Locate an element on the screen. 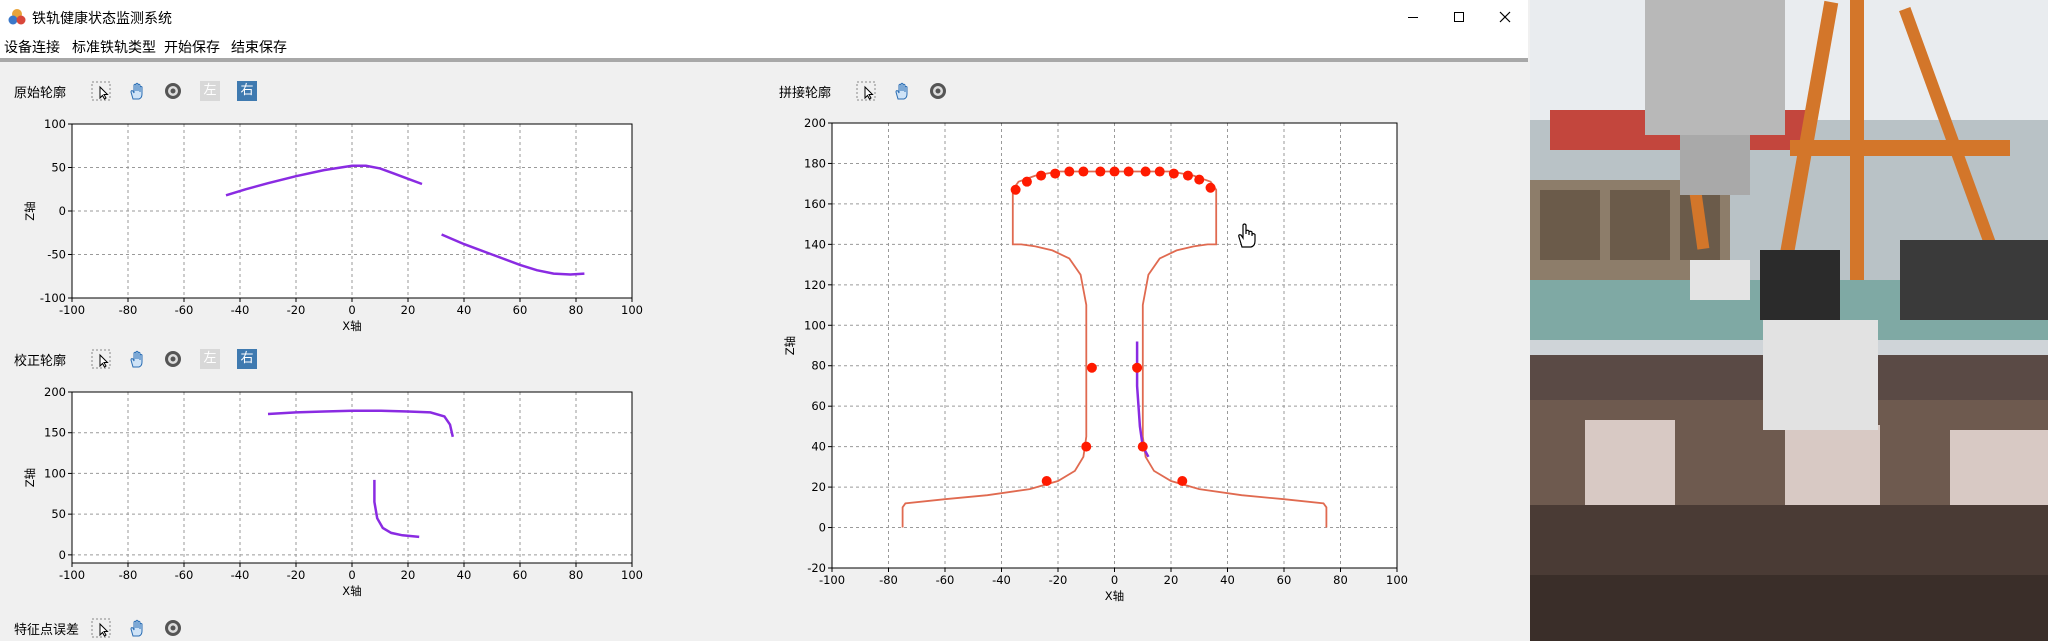 The height and width of the screenshot is (641, 2048). maximize-icon is located at coordinates (1459, 17).